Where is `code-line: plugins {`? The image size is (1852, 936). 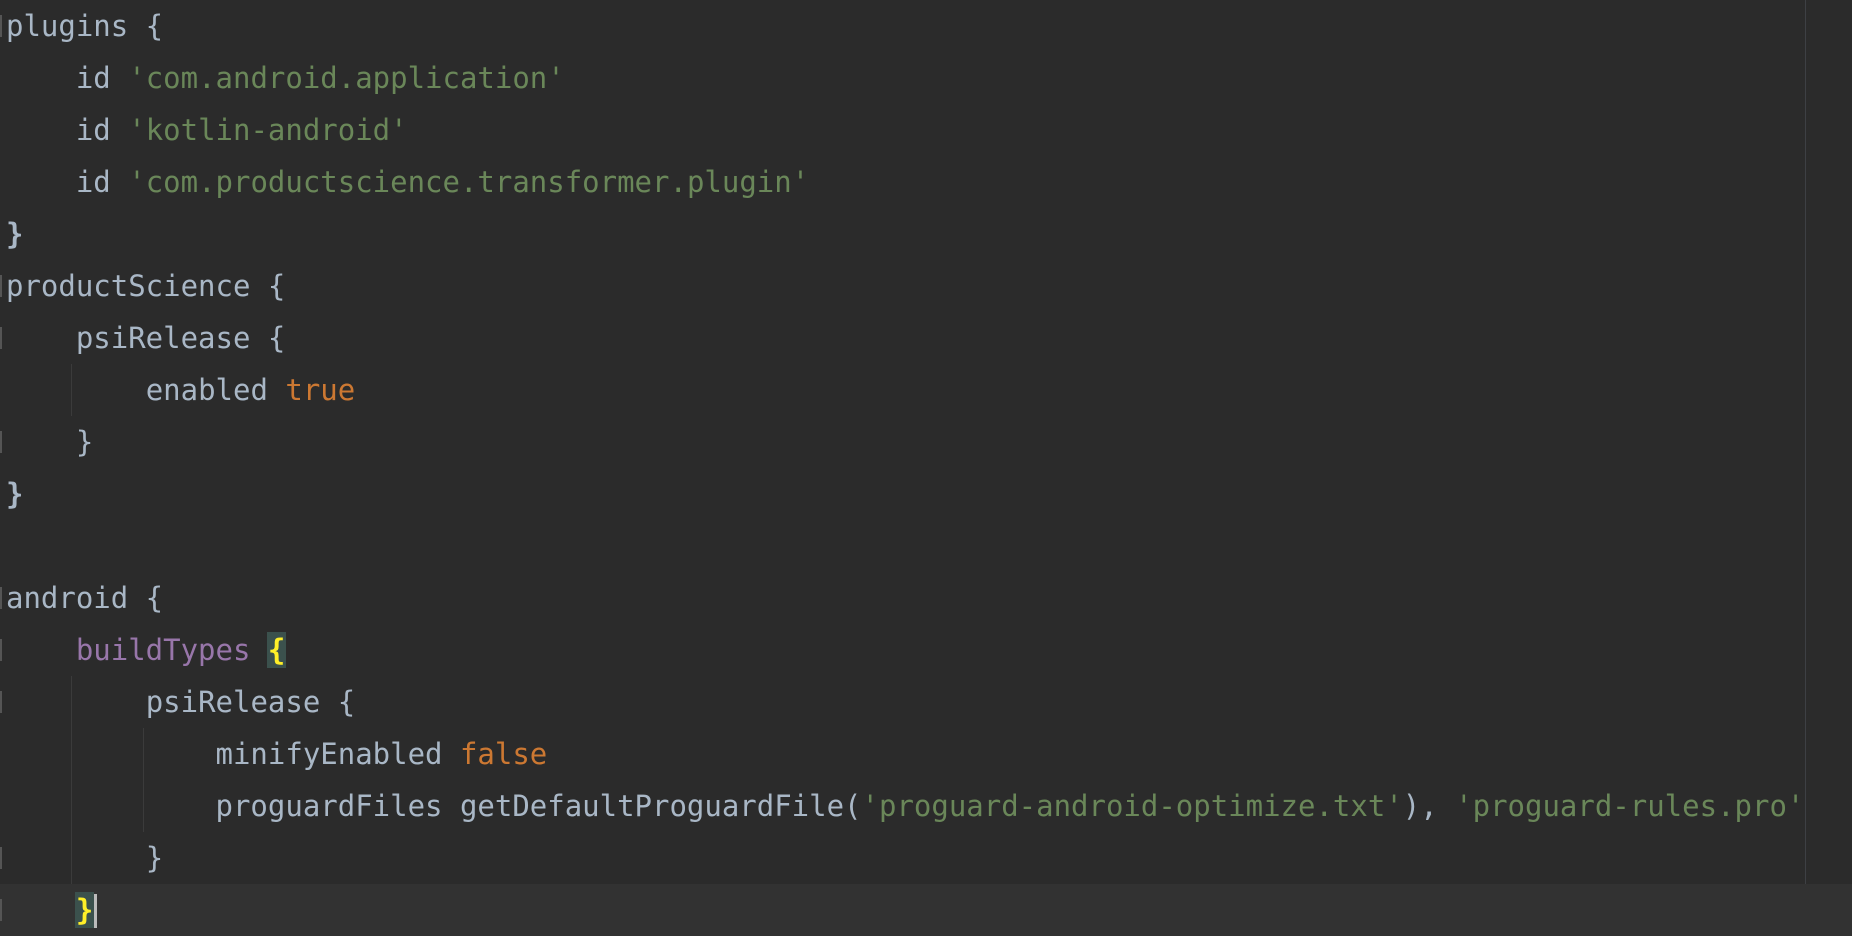
code-line: plugins { is located at coordinates (926, 26).